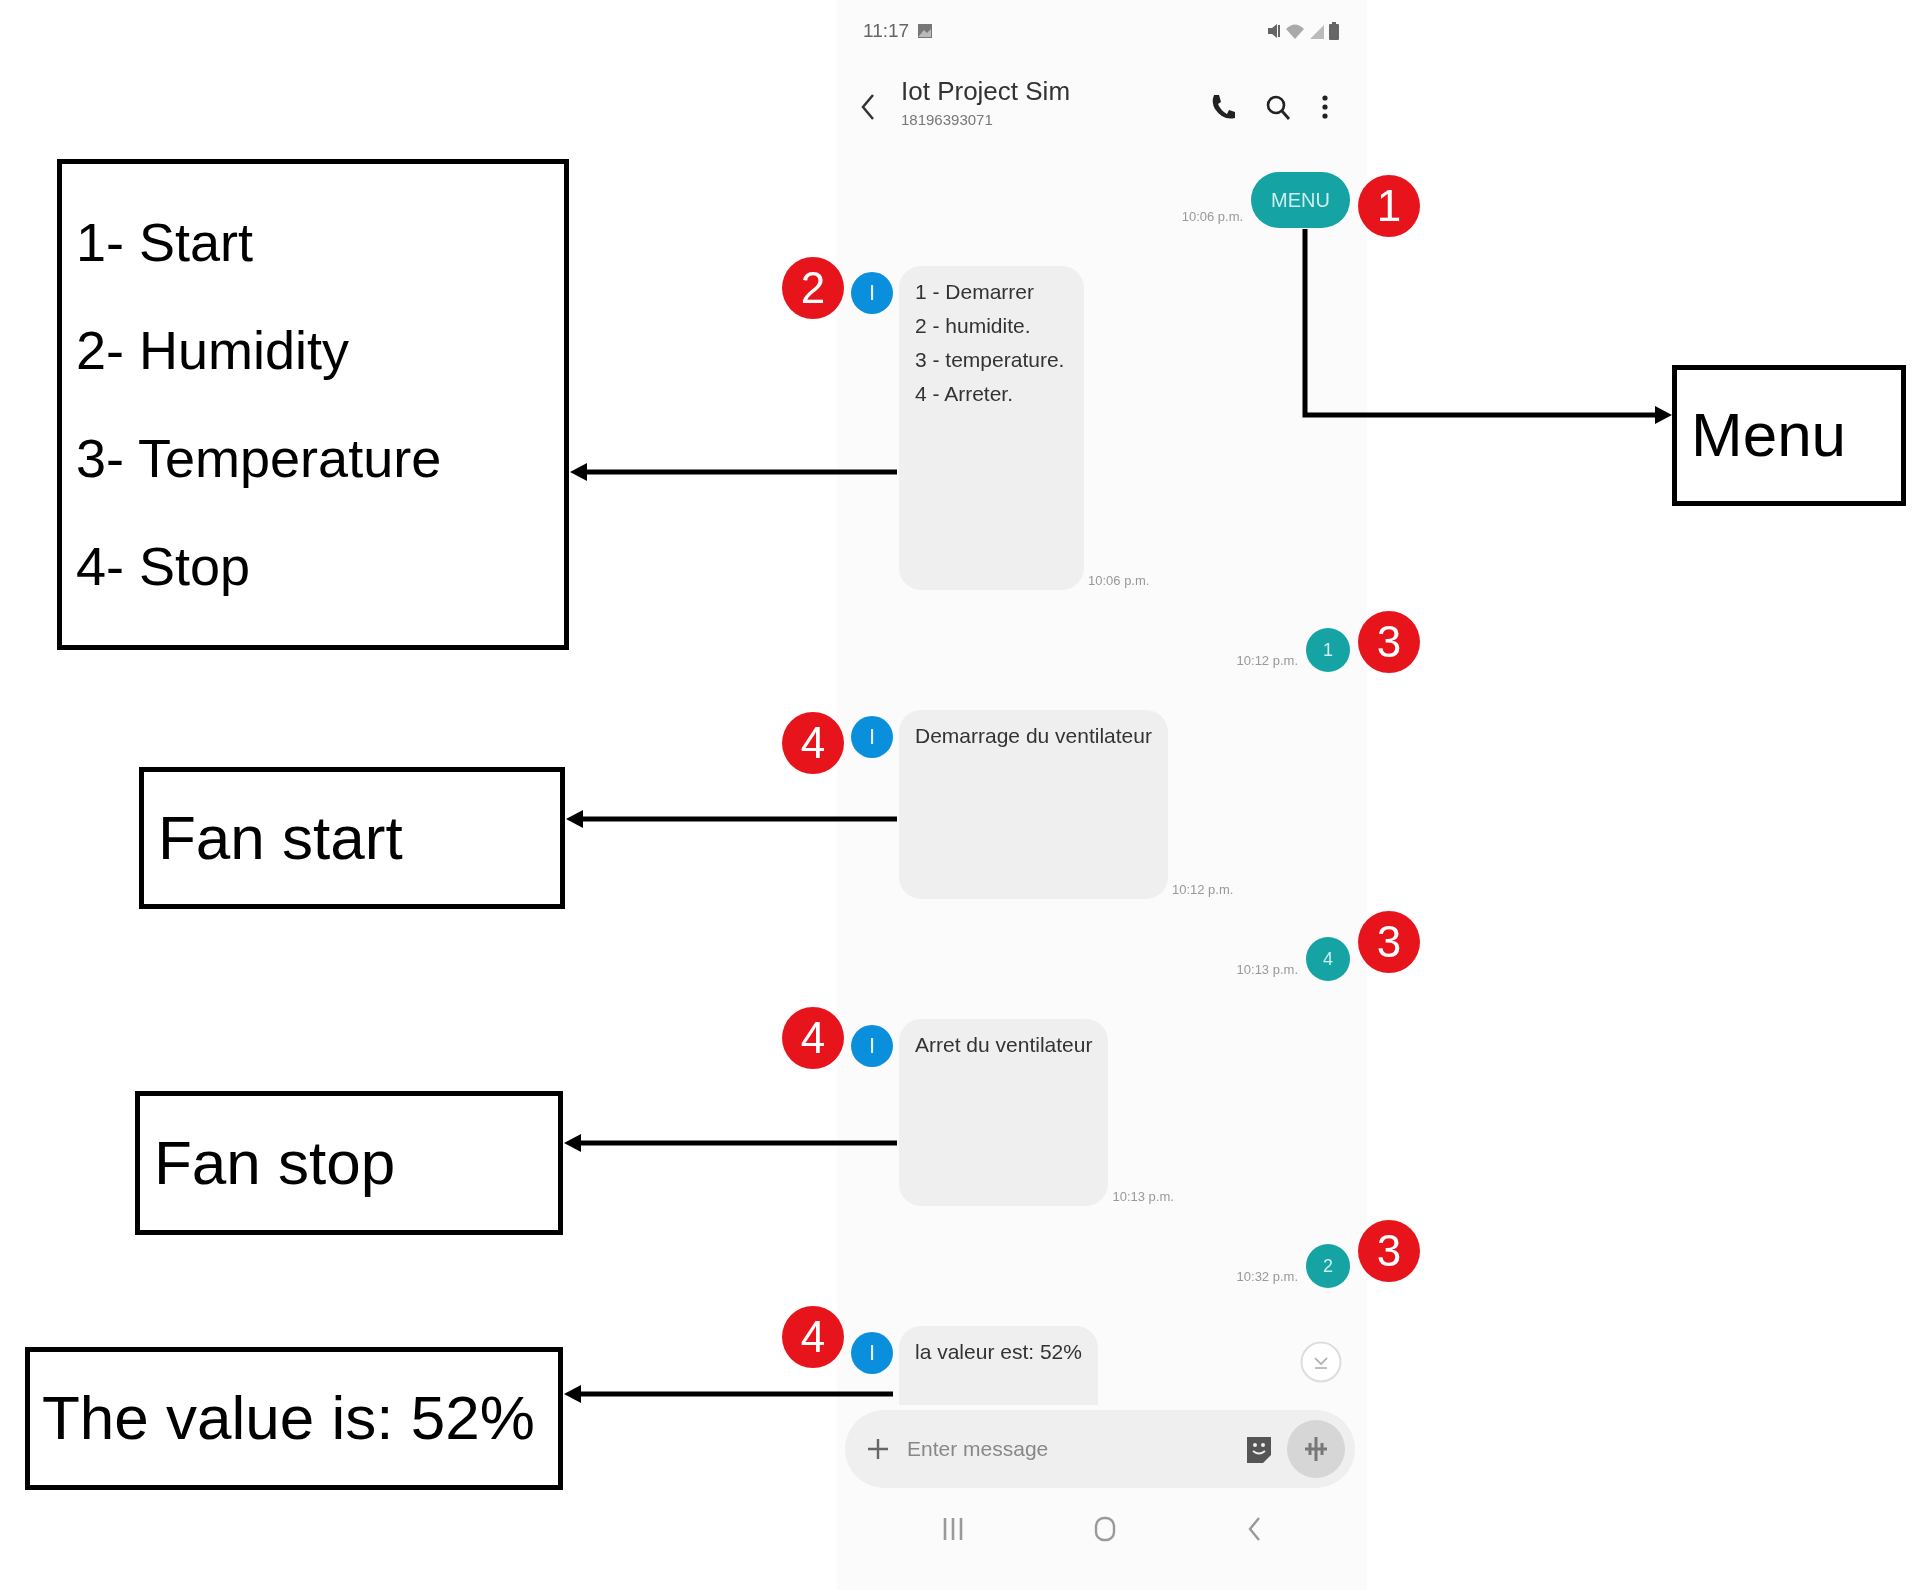  I want to click on annotation-text: 3- Temperature, so click(259, 458).